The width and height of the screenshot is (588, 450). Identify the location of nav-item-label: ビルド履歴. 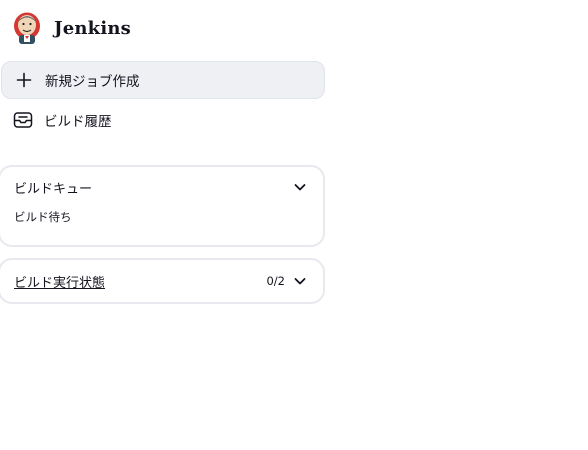
(78, 122).